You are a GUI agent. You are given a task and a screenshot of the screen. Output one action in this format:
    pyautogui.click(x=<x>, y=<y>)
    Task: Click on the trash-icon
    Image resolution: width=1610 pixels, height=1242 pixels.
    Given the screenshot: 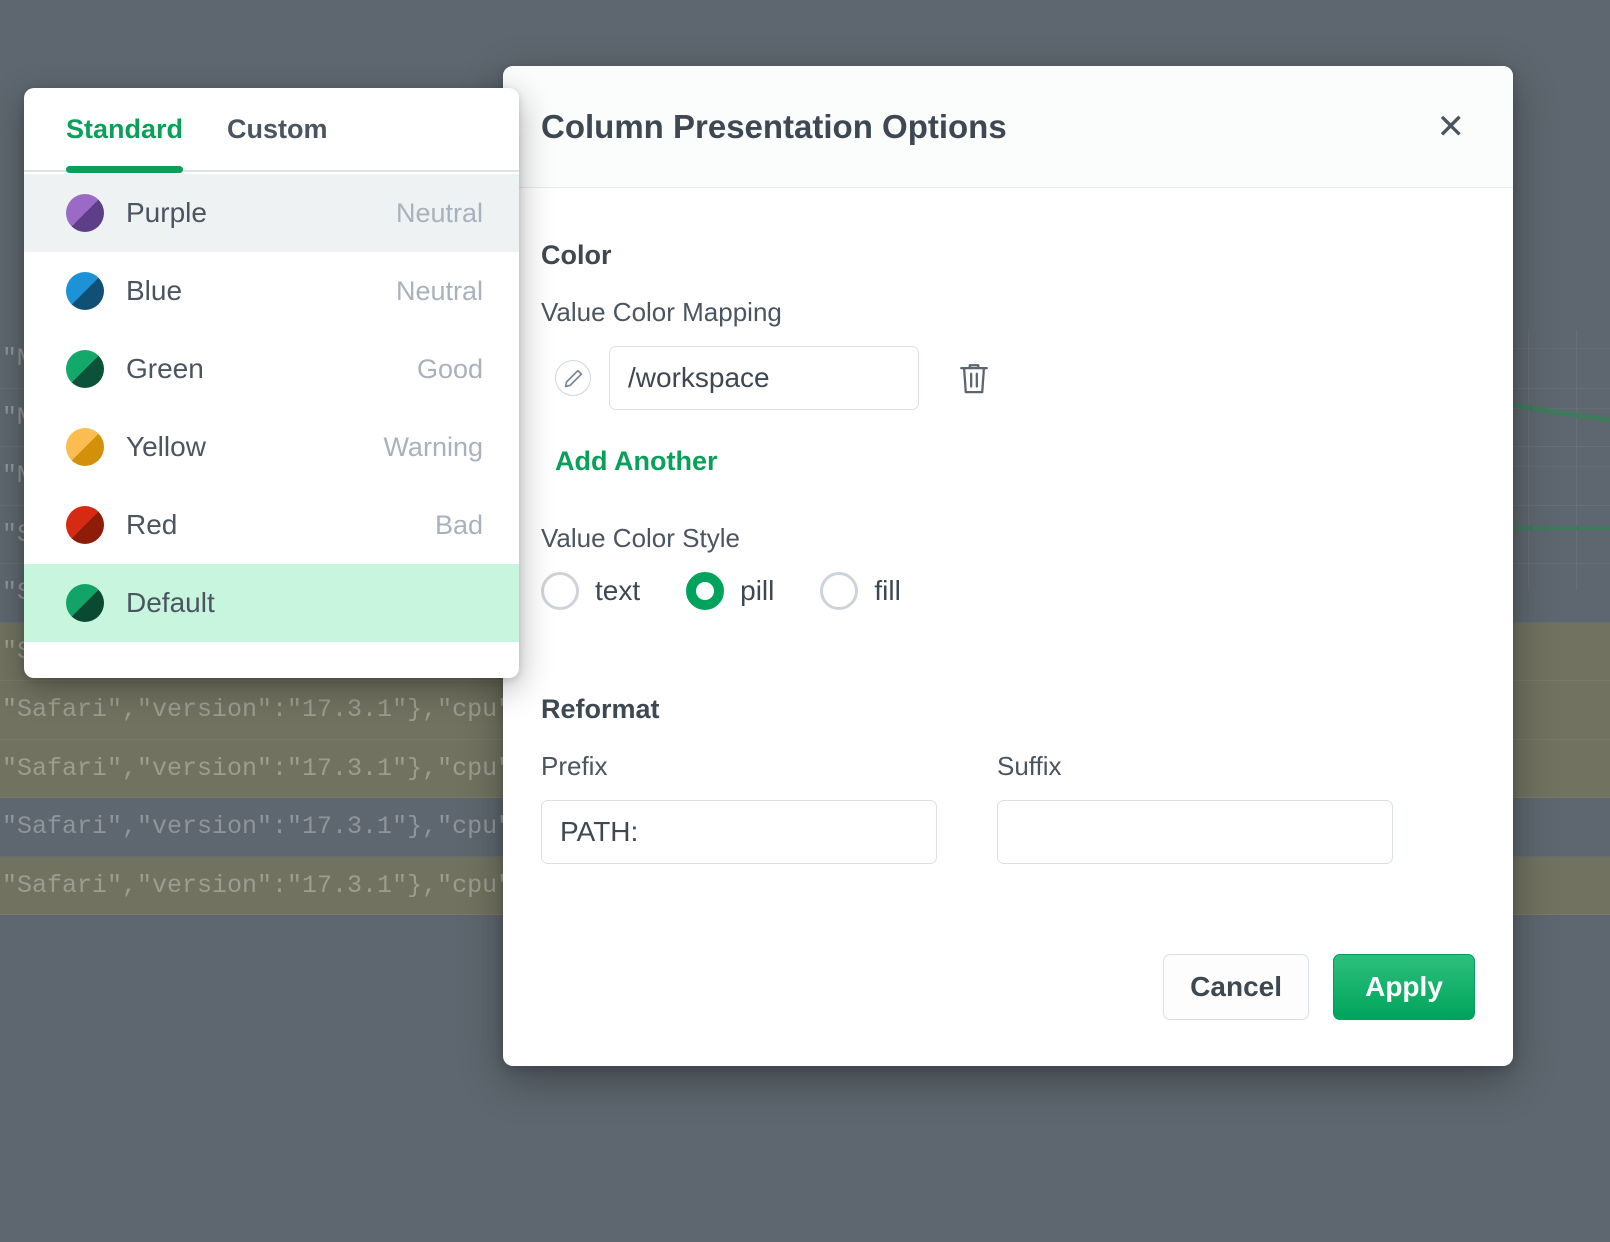 What is the action you would take?
    pyautogui.click(x=974, y=378)
    